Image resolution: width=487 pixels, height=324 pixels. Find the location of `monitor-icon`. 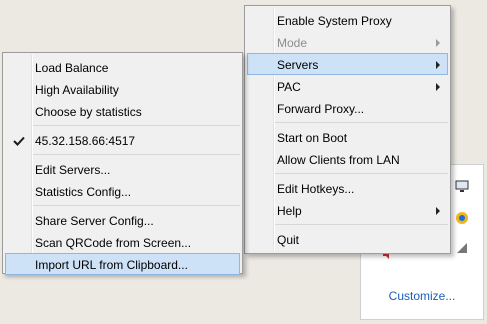

monitor-icon is located at coordinates (462, 186).